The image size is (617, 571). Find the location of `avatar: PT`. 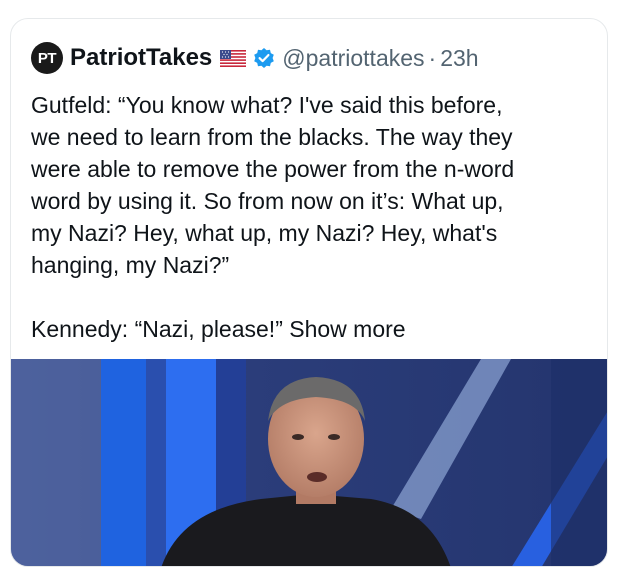

avatar: PT is located at coordinates (47, 58).